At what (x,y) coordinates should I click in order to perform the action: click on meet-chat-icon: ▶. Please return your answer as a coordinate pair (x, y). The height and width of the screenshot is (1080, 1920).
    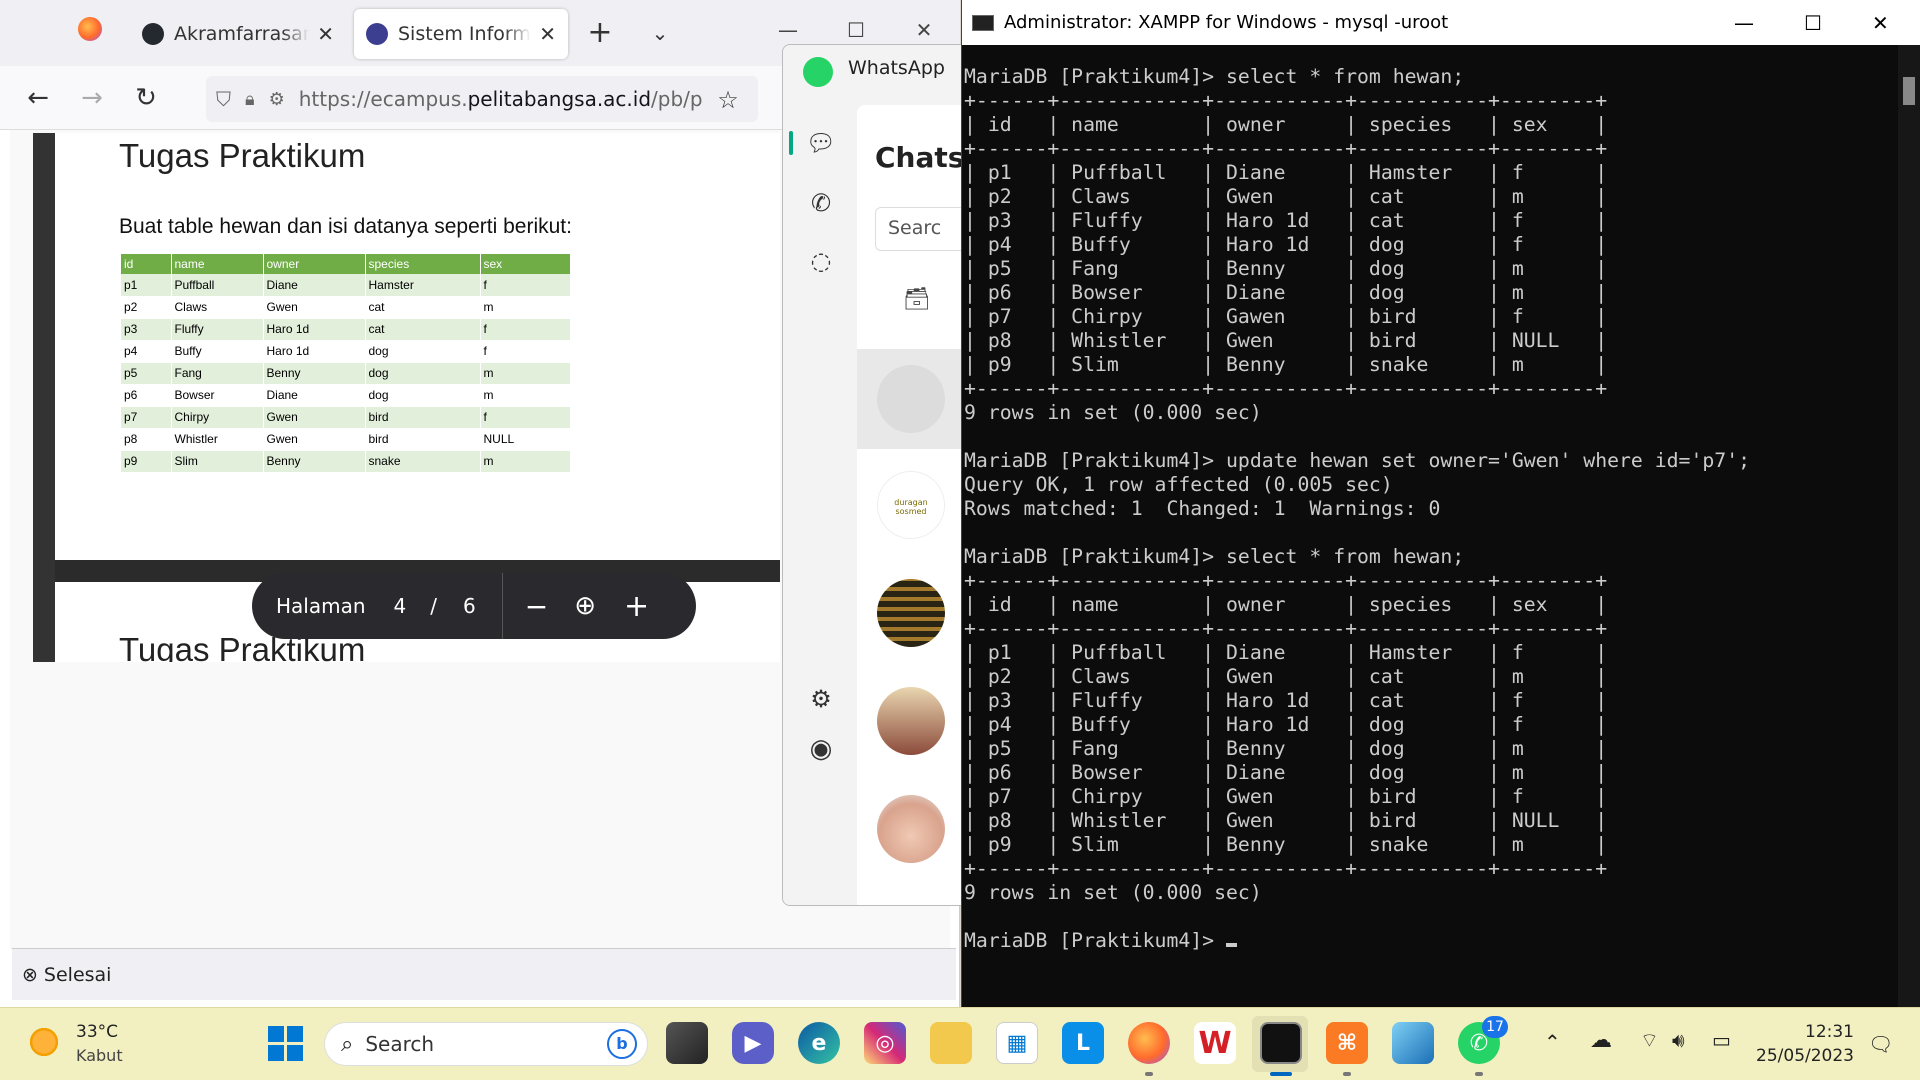
    Looking at the image, I should click on (753, 1043).